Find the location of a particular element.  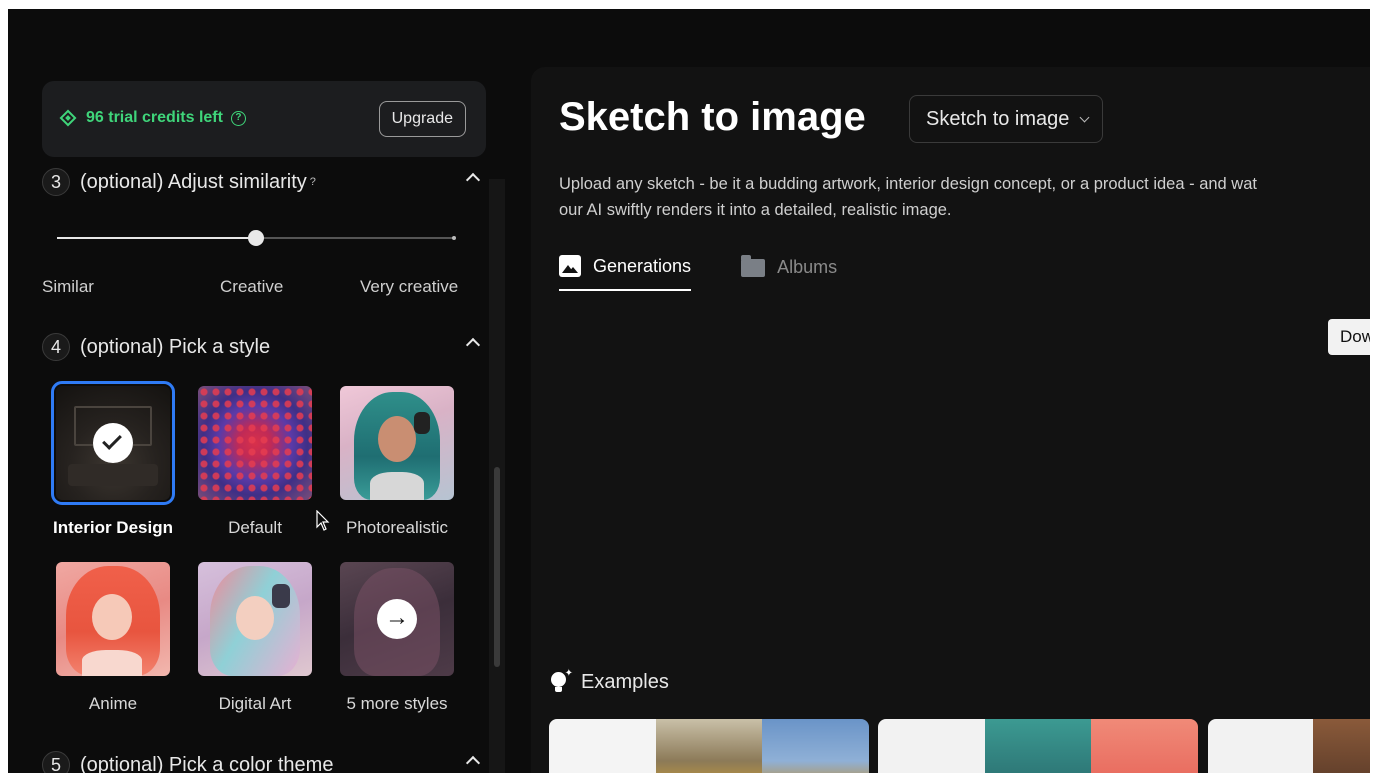

color-theme-title: (optional) Pick a color theme is located at coordinates (207, 763).